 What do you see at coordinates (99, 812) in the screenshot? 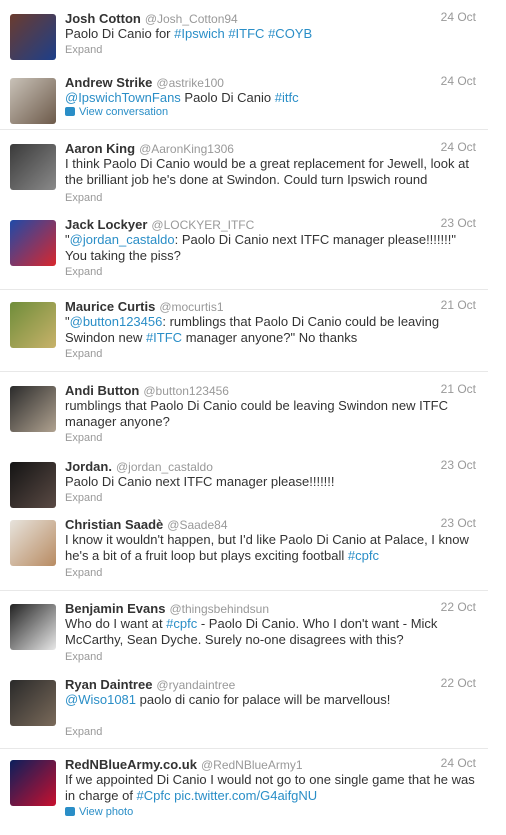
I see `view-photo-link: View photo` at bounding box center [99, 812].